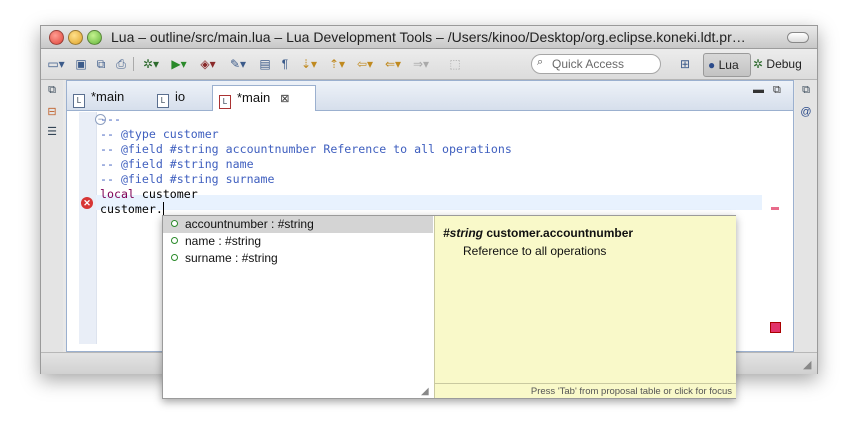 The image size is (856, 428). Describe the element at coordinates (540, 62) in the screenshot. I see `search-icon: ⌕` at that location.